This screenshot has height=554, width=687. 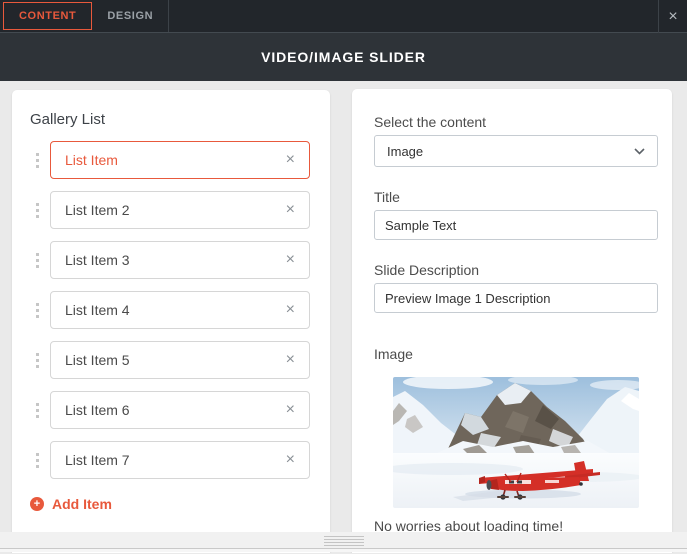 What do you see at coordinates (97, 360) in the screenshot?
I see `list-item-label: List Item 5` at bounding box center [97, 360].